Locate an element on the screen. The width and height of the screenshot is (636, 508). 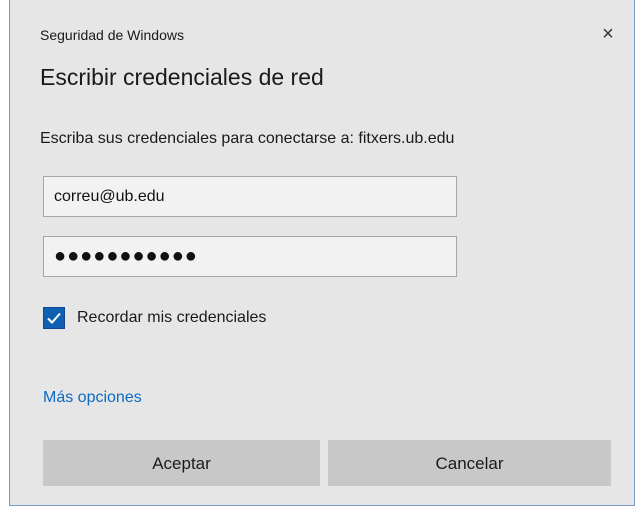
remember-credentials-checkbox: Recordar mis credenciales is located at coordinates (154, 318).